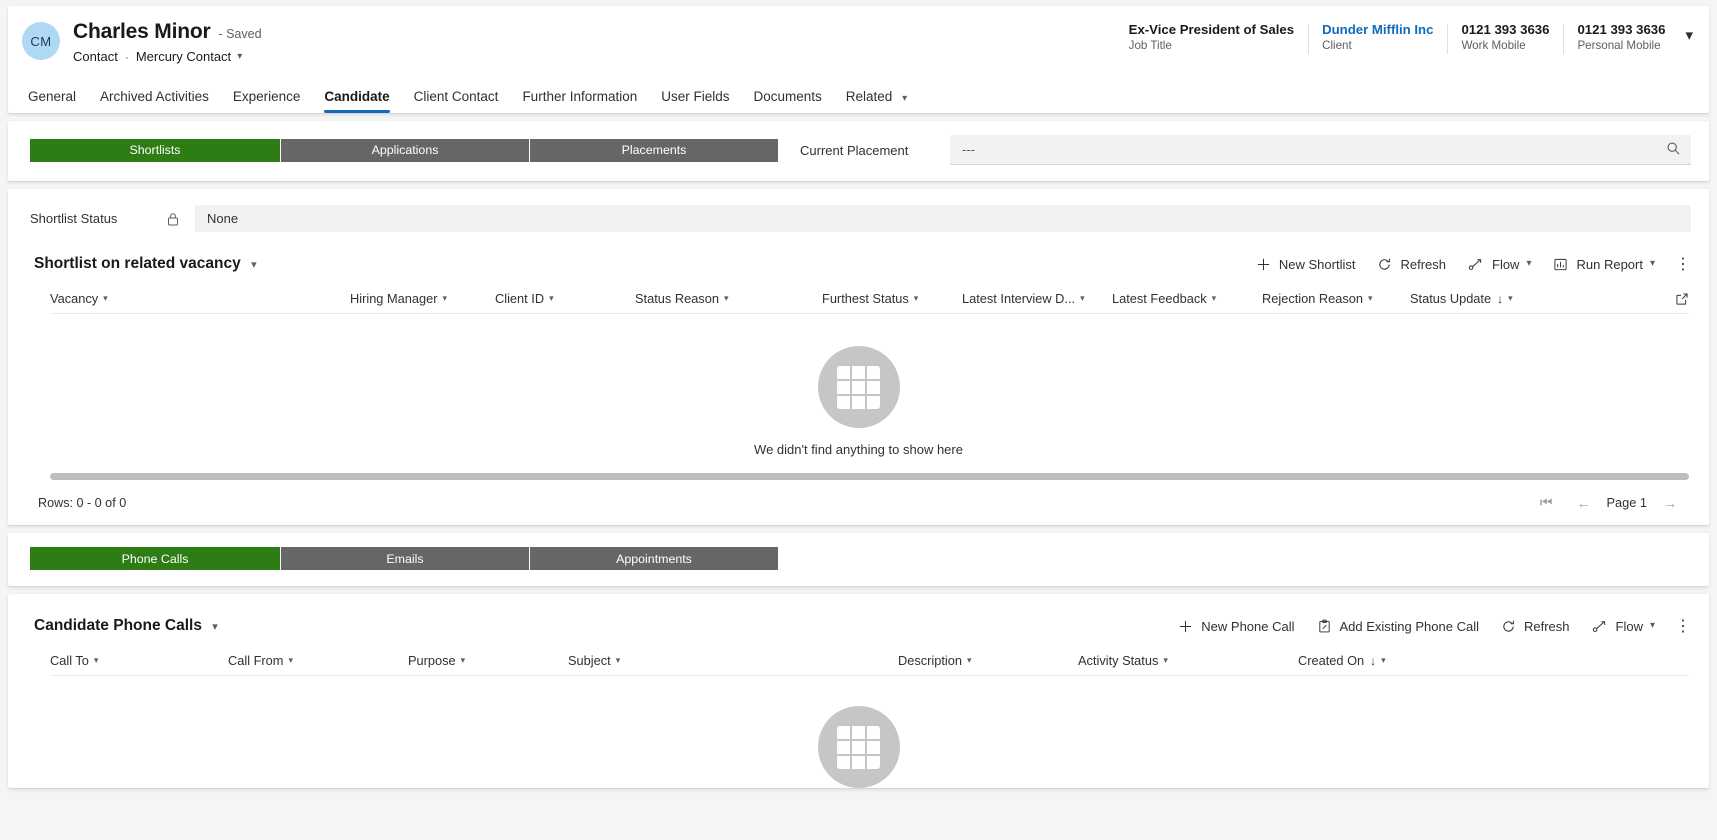 This screenshot has height=840, width=1717. Describe the element at coordinates (1320, 150) in the screenshot. I see `current-placement-input: ---` at that location.